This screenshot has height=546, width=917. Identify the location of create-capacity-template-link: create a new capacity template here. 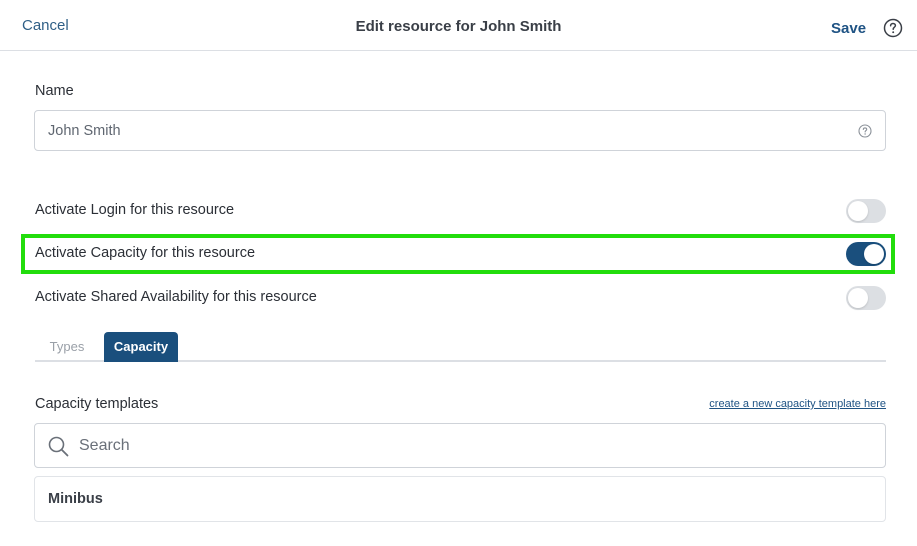
(797, 404).